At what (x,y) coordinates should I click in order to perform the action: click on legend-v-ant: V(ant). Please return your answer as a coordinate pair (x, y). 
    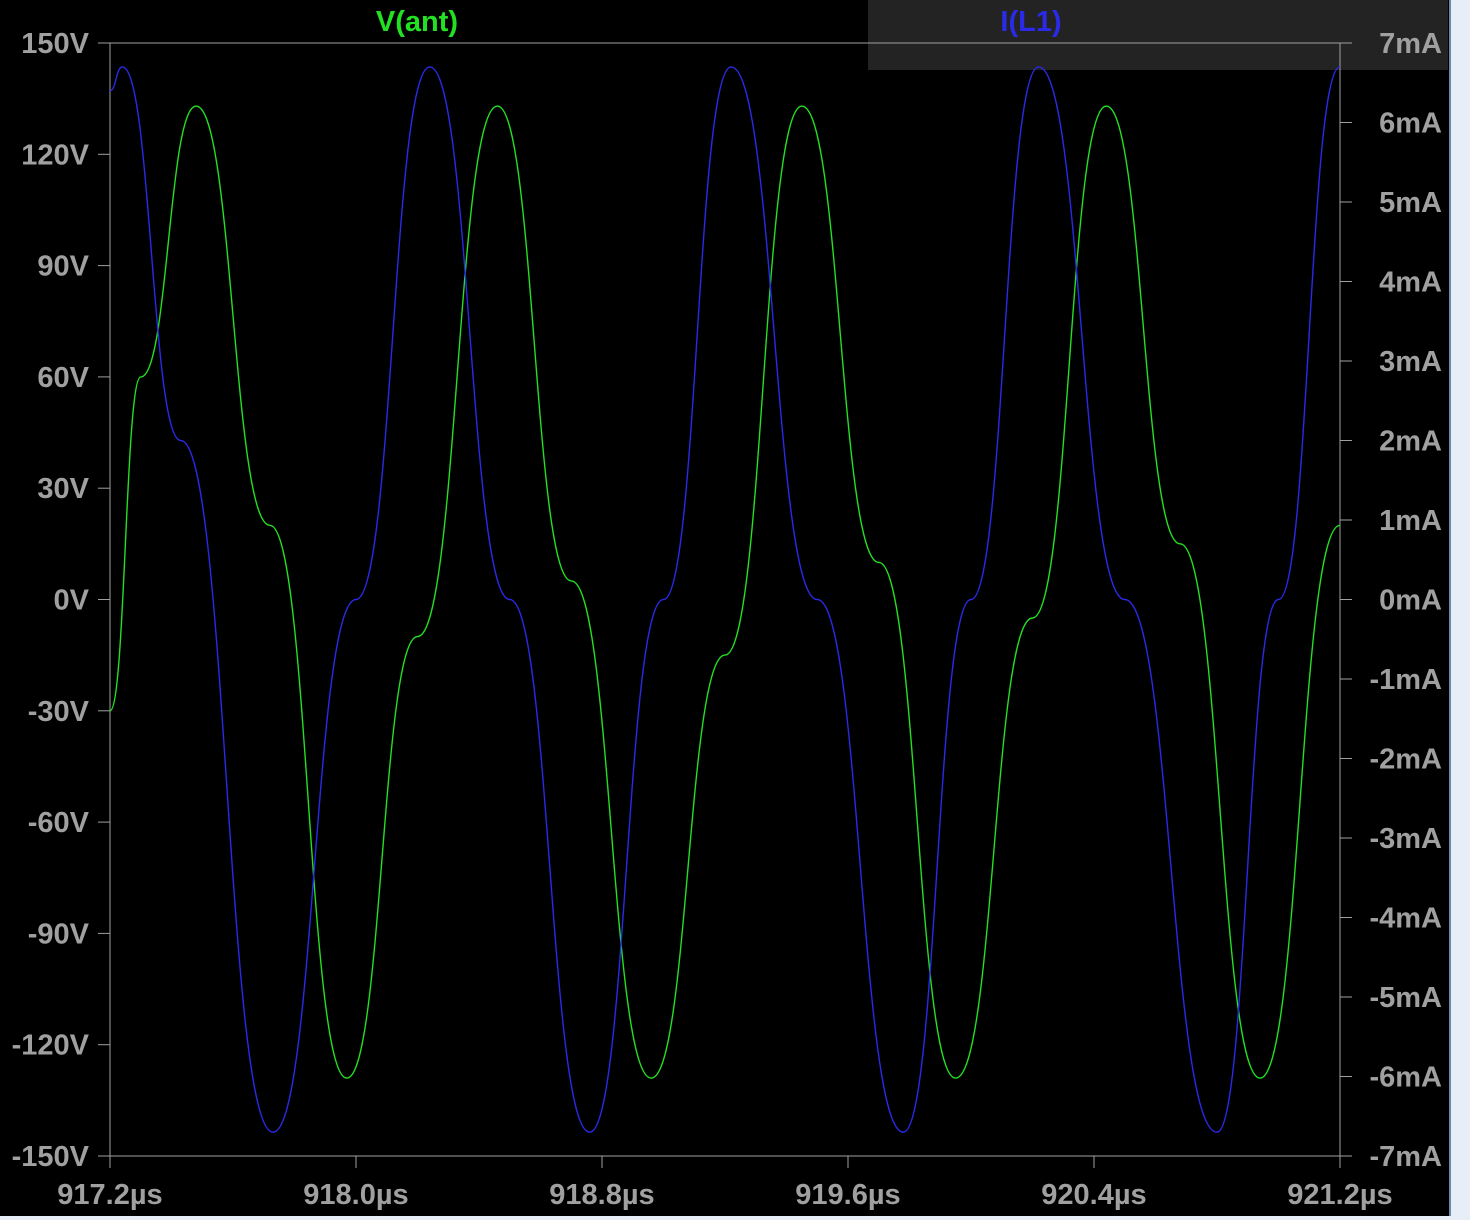
    Looking at the image, I should click on (417, 22).